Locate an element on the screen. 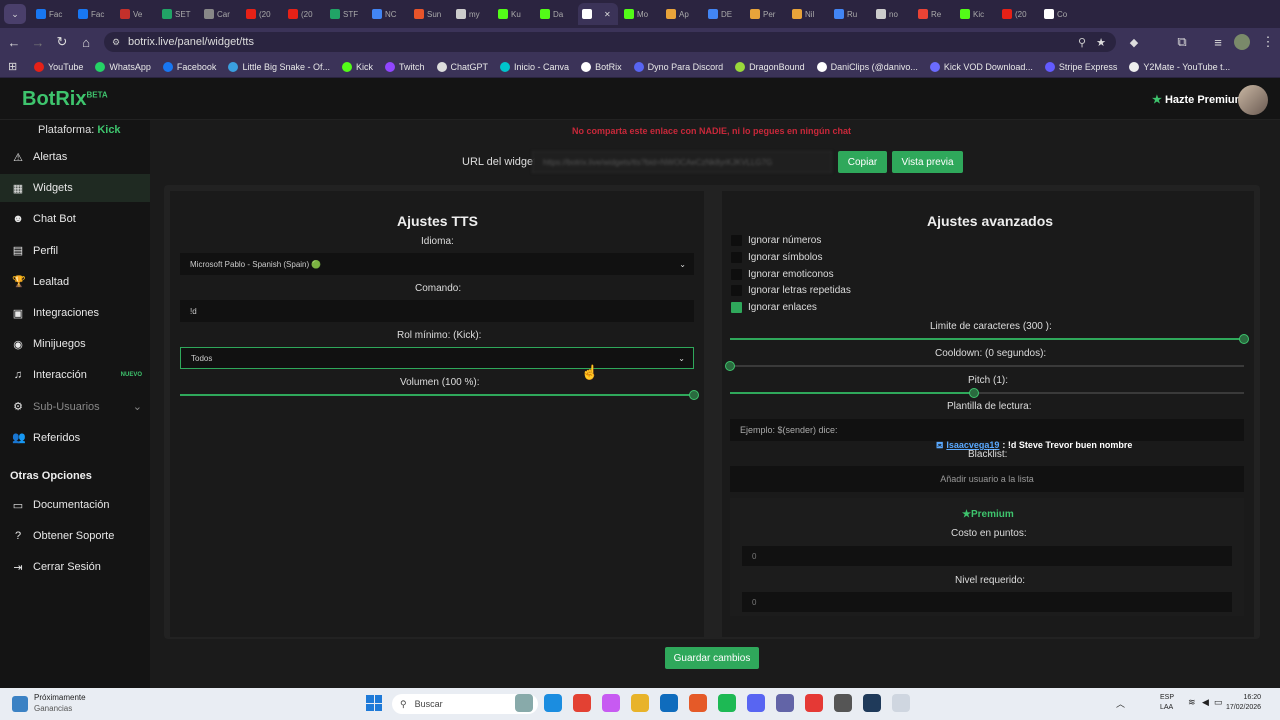 The width and height of the screenshot is (1280, 720). obs-icon is located at coordinates (843, 703).